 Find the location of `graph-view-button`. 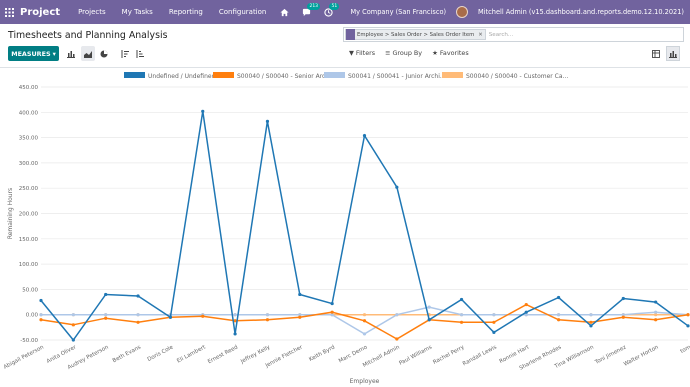

graph-view-button is located at coordinates (673, 53).